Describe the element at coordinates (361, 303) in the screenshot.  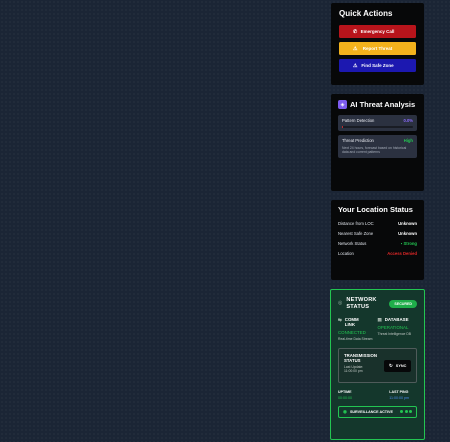
I see `network-status-title: NETWORK STATUS` at that location.